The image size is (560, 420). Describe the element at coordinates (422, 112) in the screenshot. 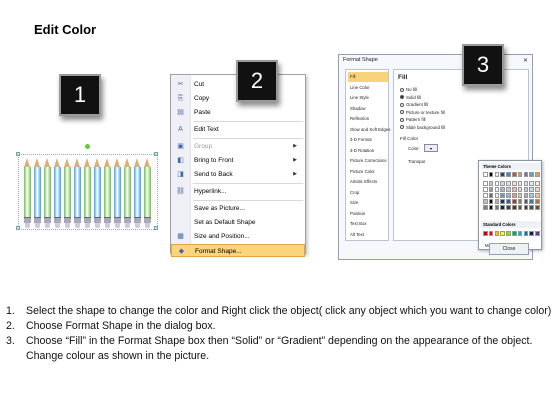

I see `fill-option-picture-or-texture-fill: Picture or texture fill` at that location.